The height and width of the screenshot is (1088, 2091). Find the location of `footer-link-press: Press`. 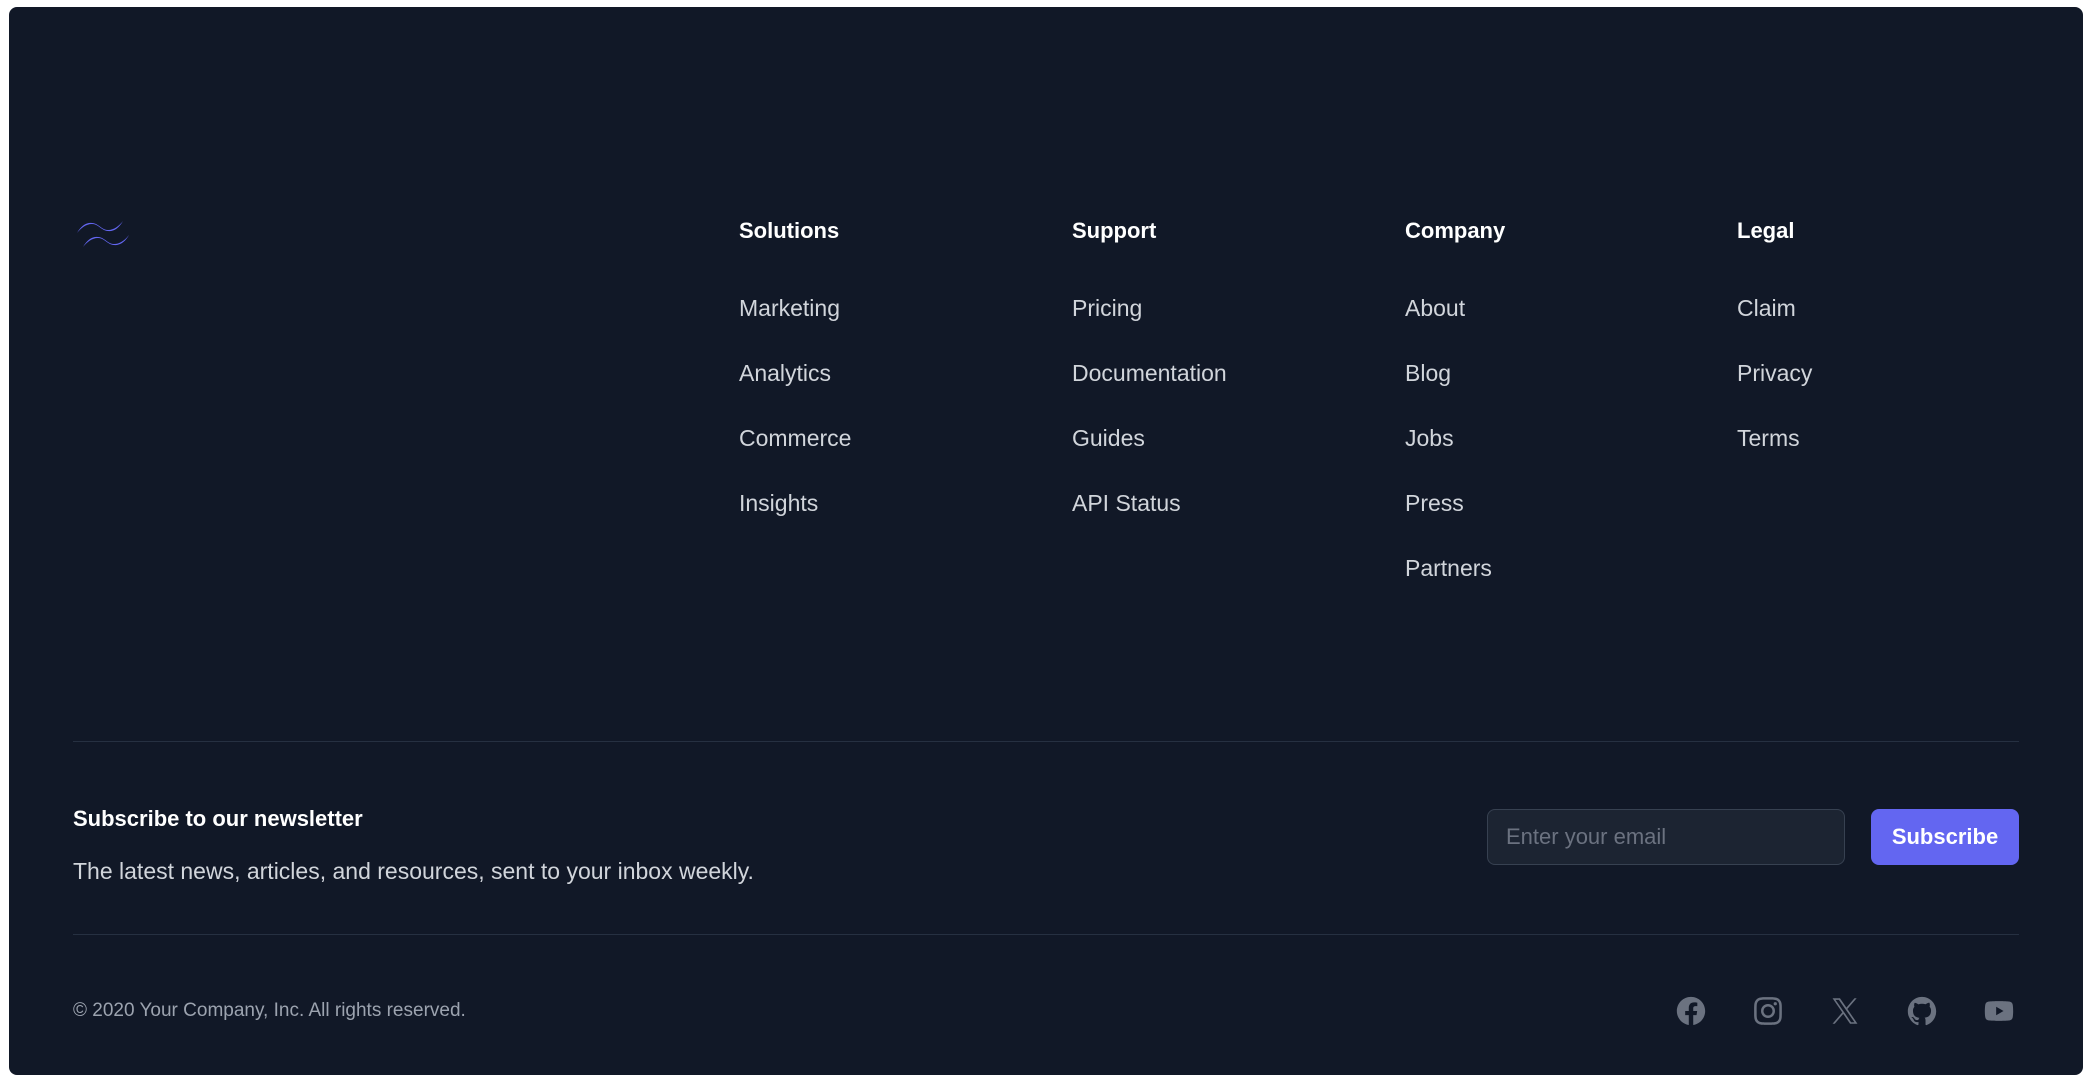

footer-link-press: Press is located at coordinates (1434, 503).